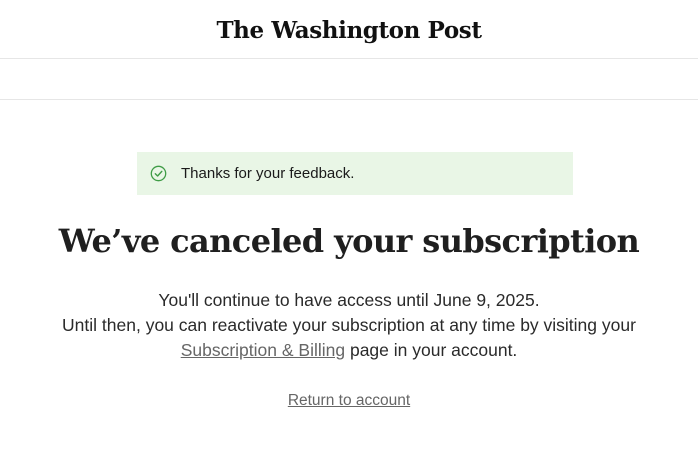 Image resolution: width=698 pixels, height=470 pixels. I want to click on return-link-container: Return to account, so click(349, 401).